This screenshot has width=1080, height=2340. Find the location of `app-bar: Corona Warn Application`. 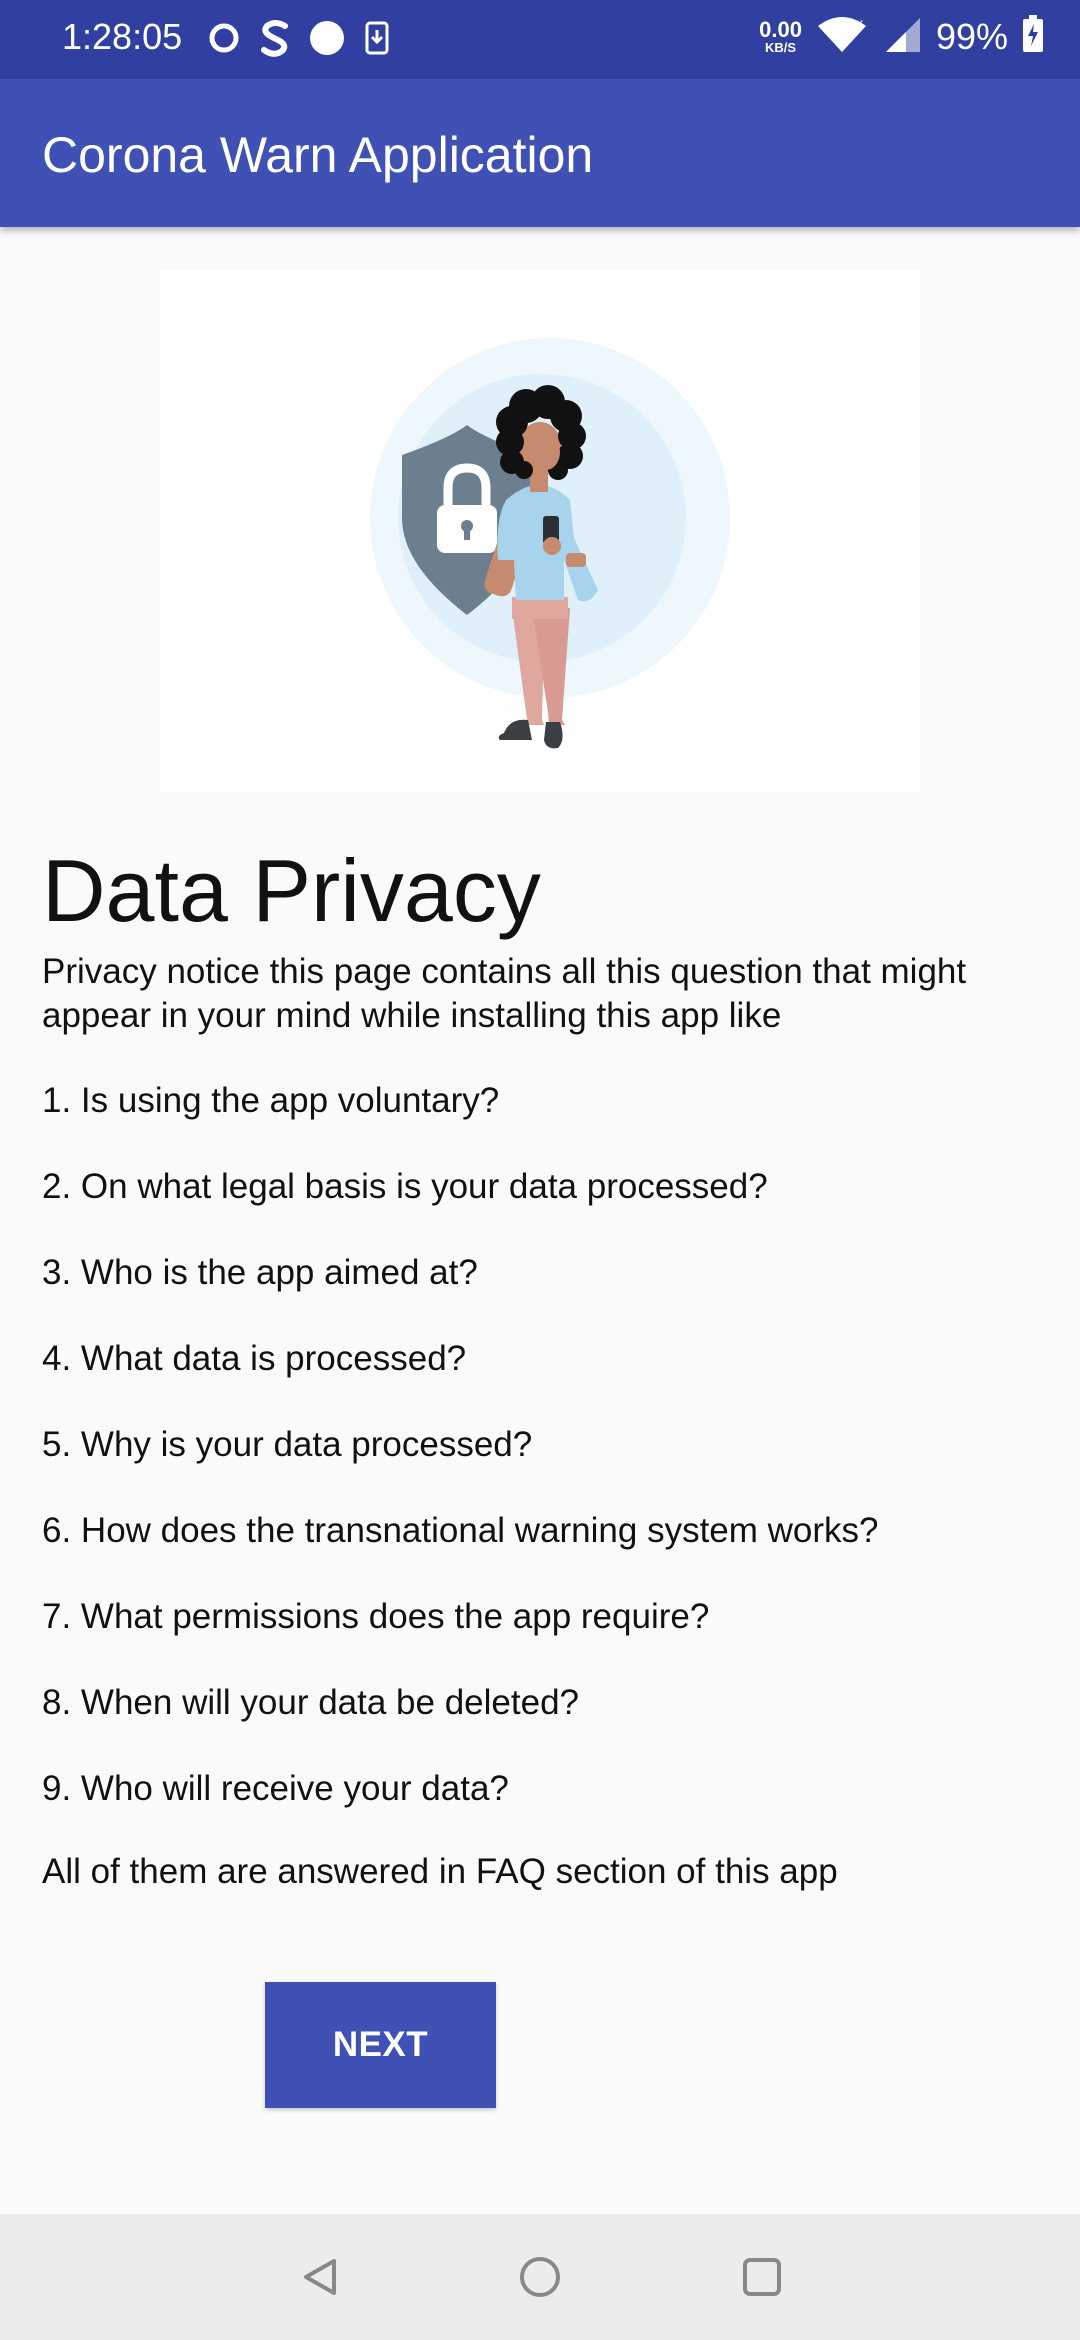

app-bar: Corona Warn Application is located at coordinates (540, 153).